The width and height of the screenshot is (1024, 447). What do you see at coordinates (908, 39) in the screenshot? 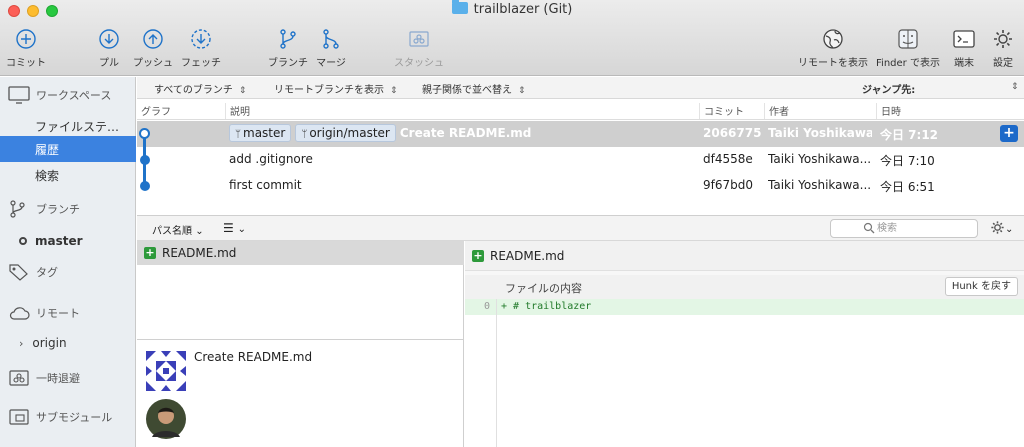
I see `finder-icon` at bounding box center [908, 39].